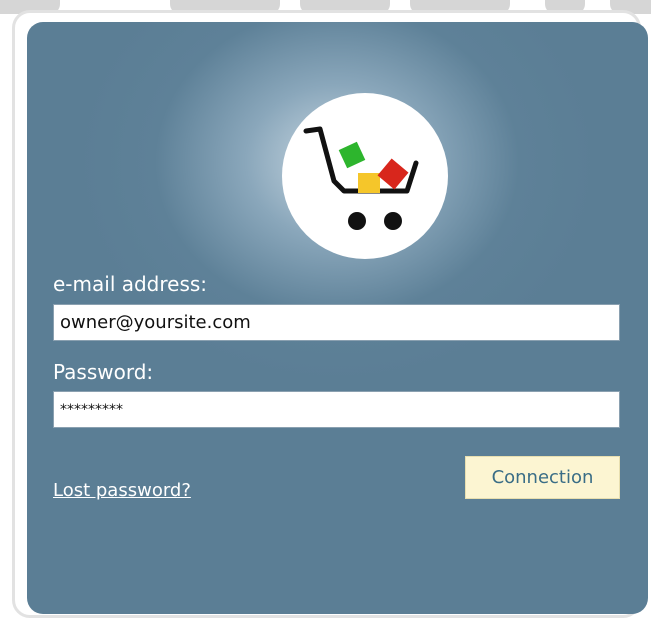 Image resolution: width=651 pixels, height=622 pixels. What do you see at coordinates (336, 409) in the screenshot?
I see `password-field` at bounding box center [336, 409].